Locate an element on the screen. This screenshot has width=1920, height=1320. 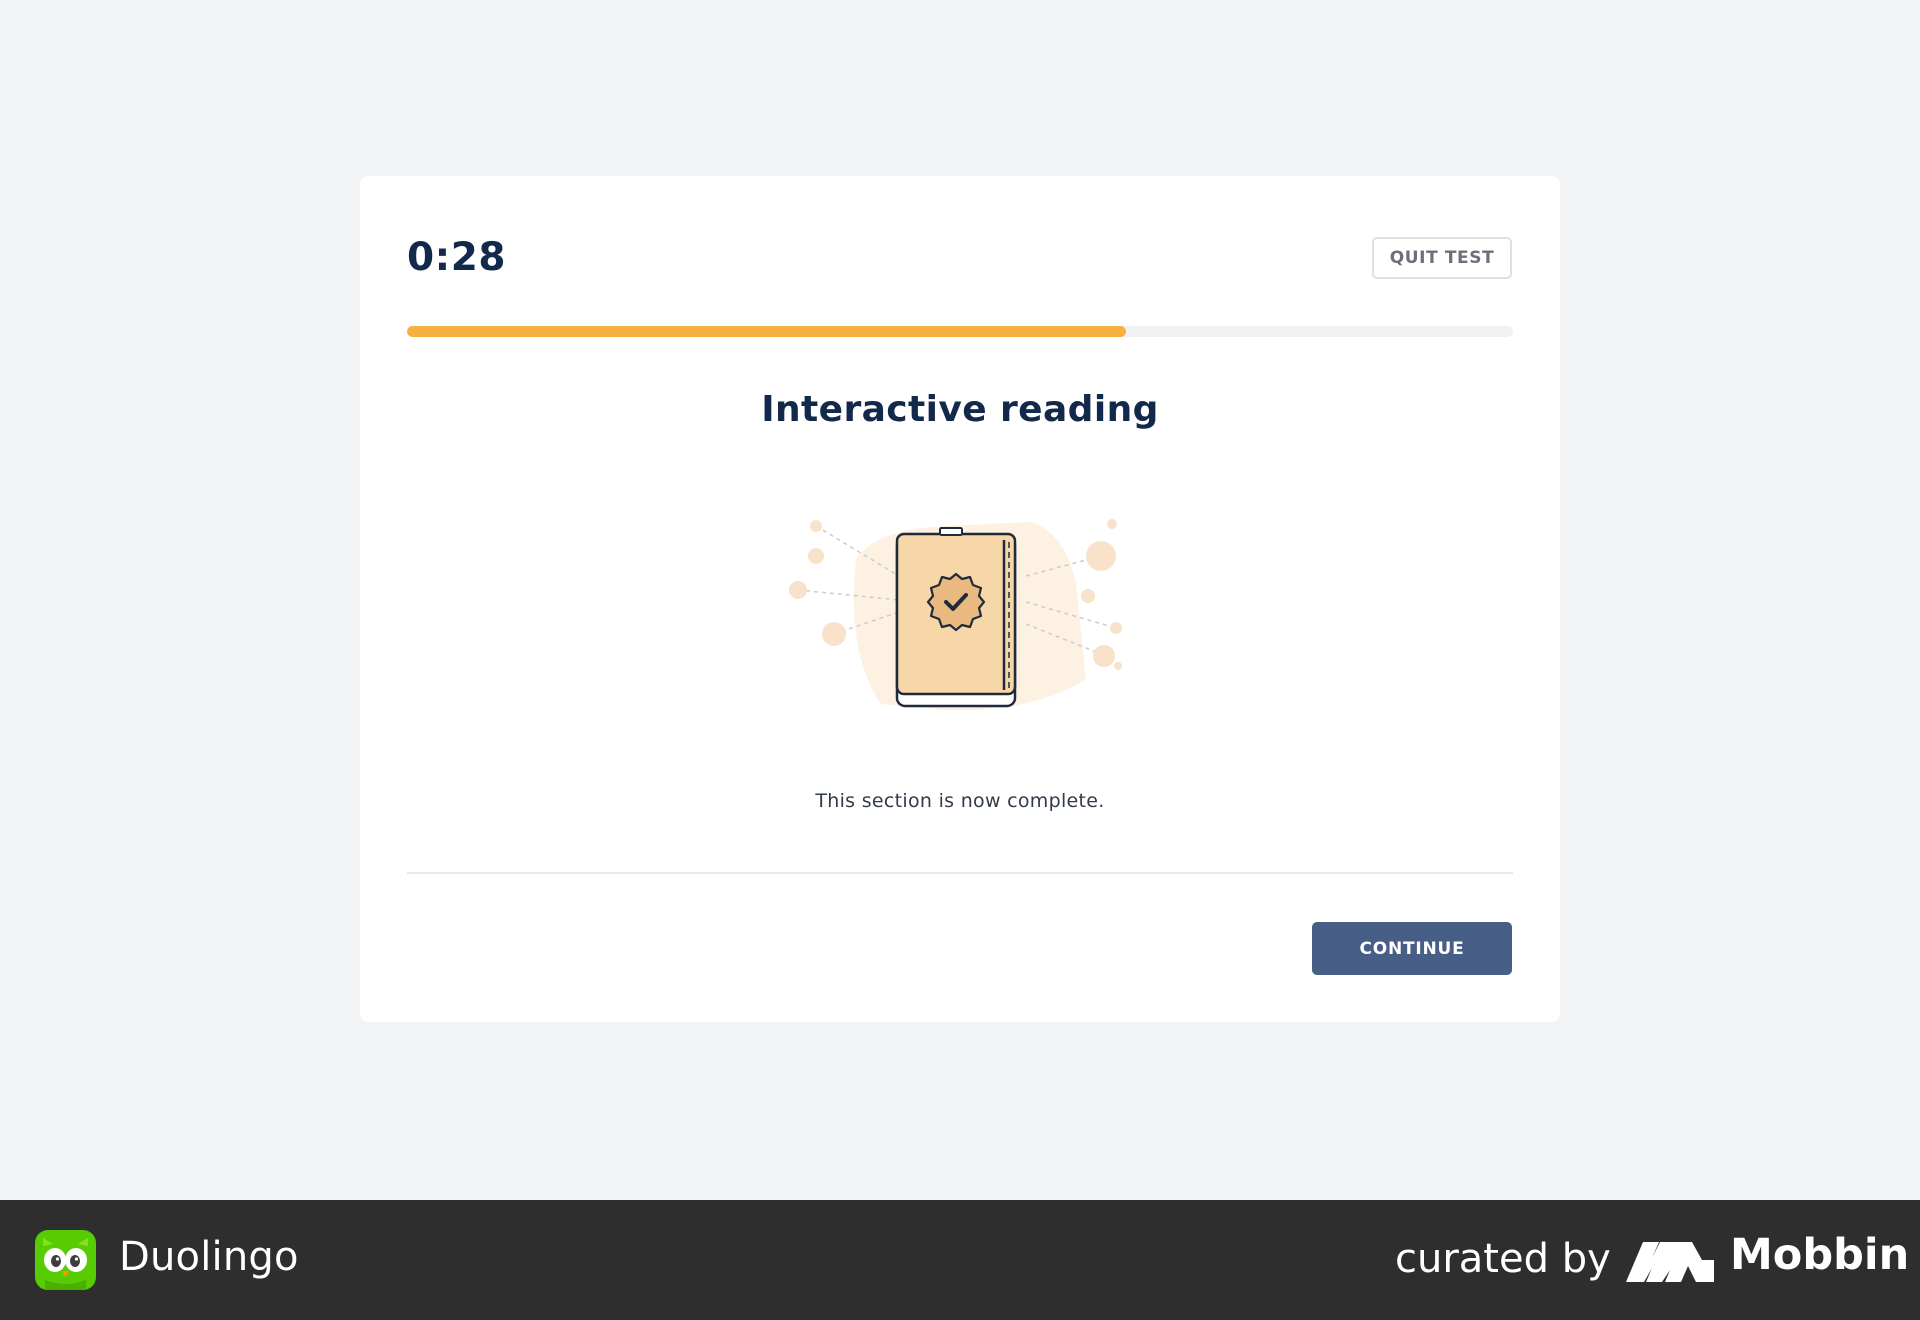
continue-button: CONTINUE is located at coordinates (1412, 948).